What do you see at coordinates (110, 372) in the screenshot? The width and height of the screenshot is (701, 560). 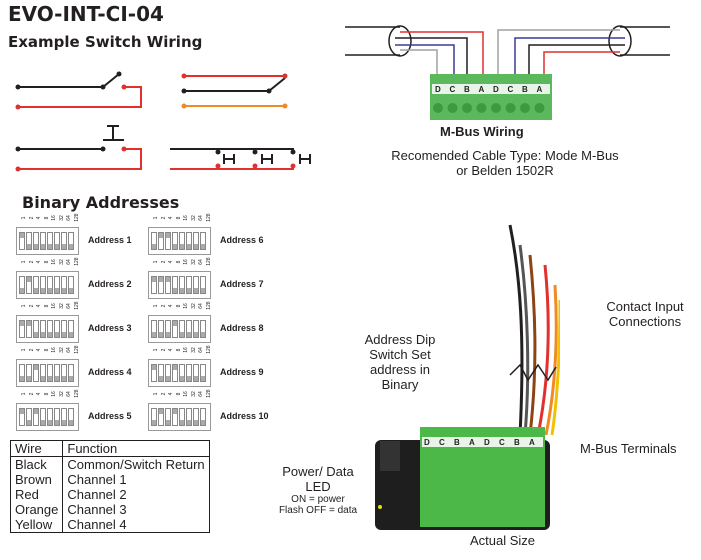 I see `address-label: Address 4` at bounding box center [110, 372].